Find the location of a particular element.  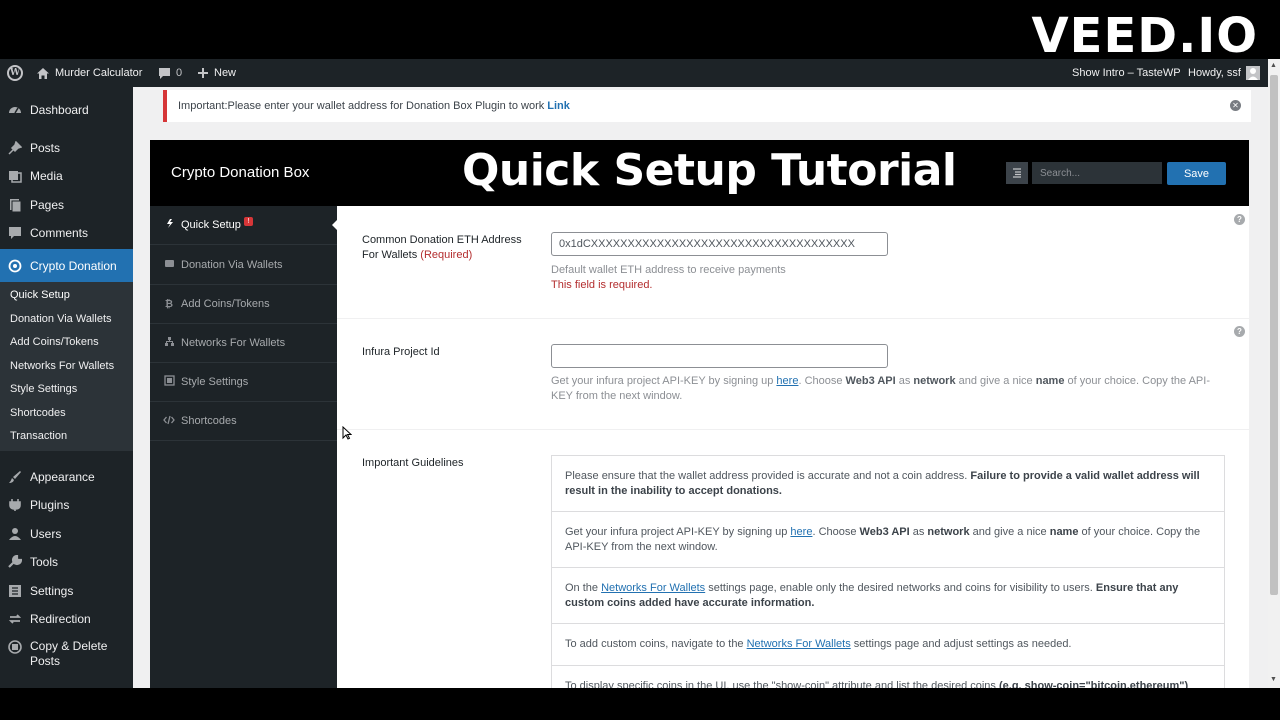

new-content-link: New is located at coordinates (216, 73).